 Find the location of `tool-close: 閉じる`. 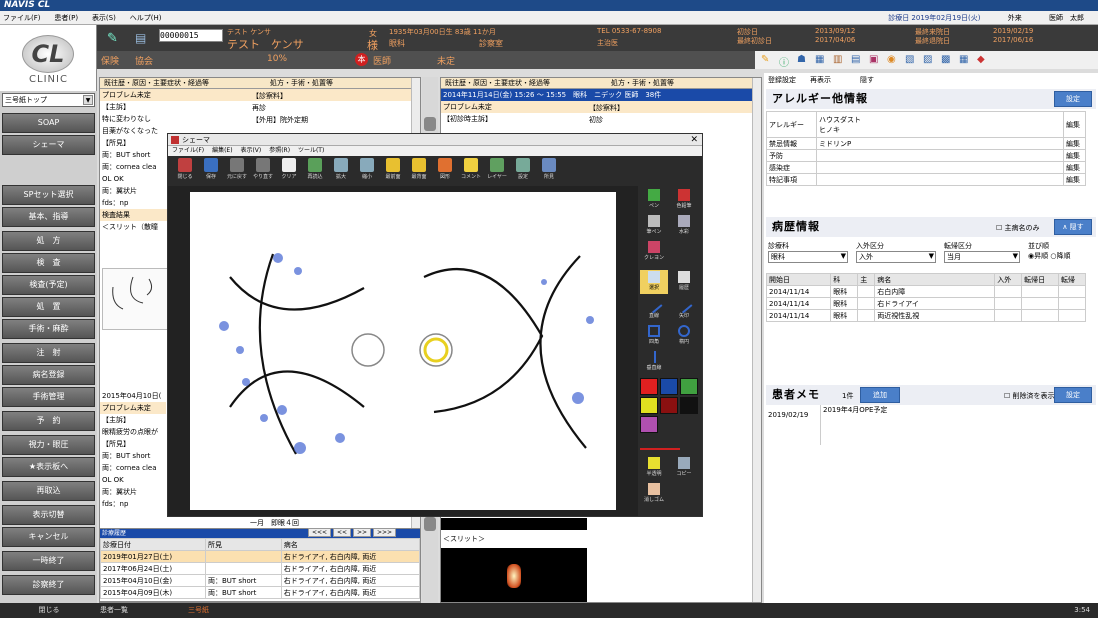

tool-close: 閉じる is located at coordinates (185, 171).